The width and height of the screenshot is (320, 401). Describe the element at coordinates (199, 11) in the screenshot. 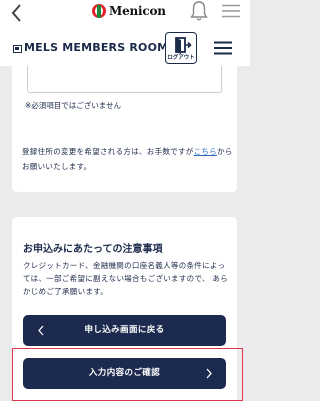

I see `bell-icon` at that location.